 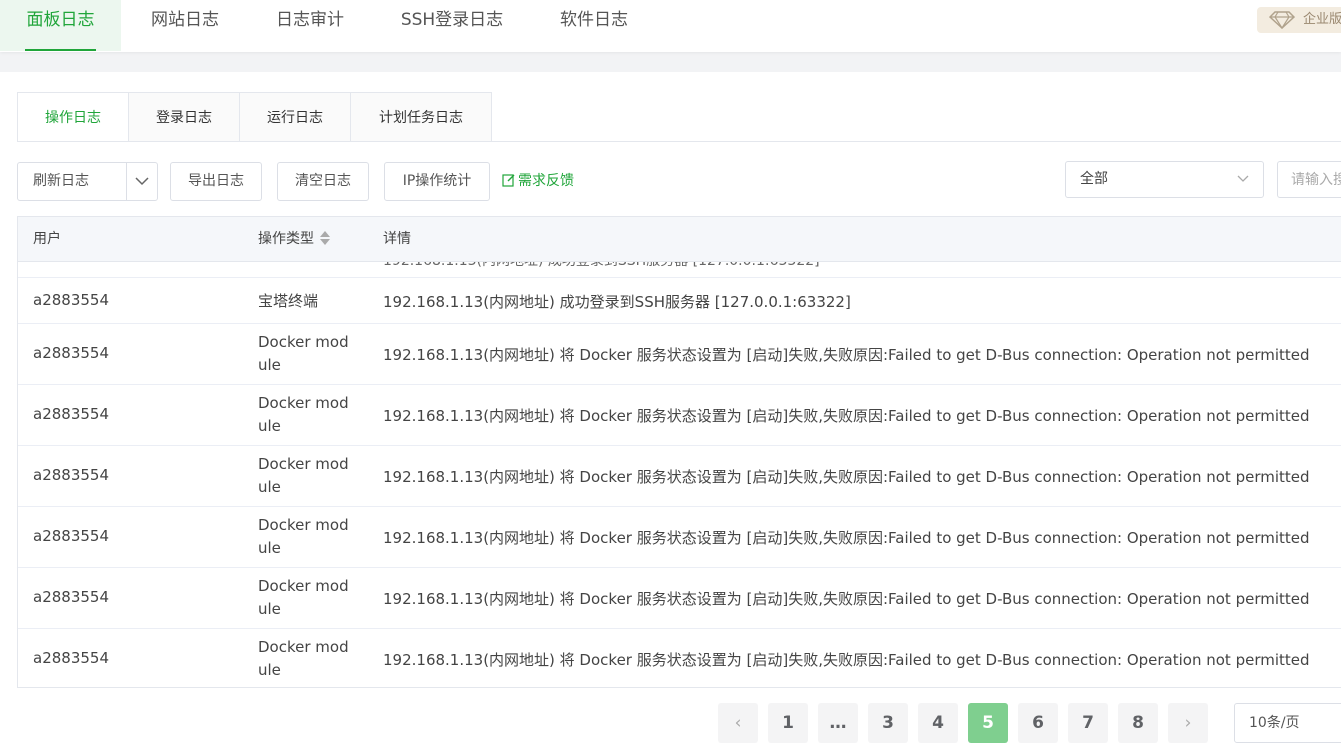 What do you see at coordinates (679, 239) in the screenshot?
I see `table-header: 用户 操作类型 详情` at bounding box center [679, 239].